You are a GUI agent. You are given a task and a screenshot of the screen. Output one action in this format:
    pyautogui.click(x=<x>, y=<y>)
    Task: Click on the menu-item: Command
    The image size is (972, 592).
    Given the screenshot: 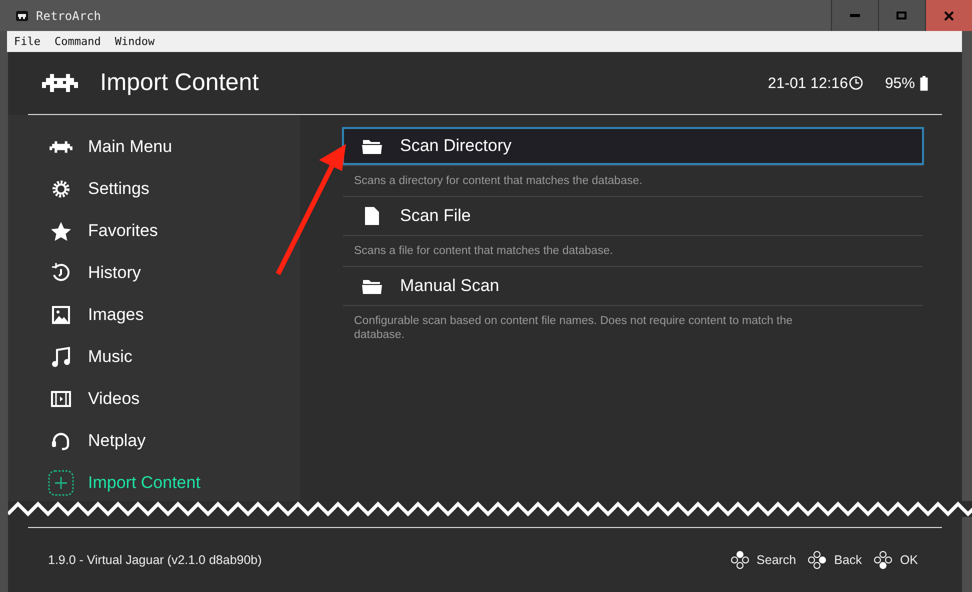 What is the action you would take?
    pyautogui.click(x=77, y=41)
    